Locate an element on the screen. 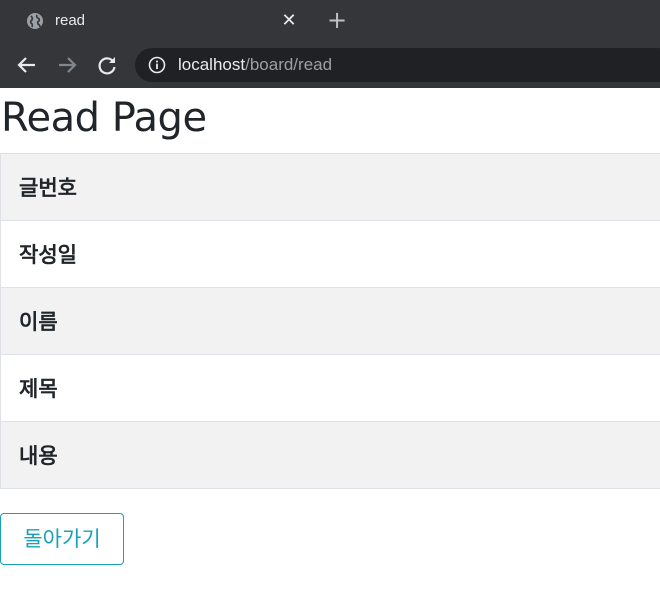  plus-icon: + is located at coordinates (337, 20).